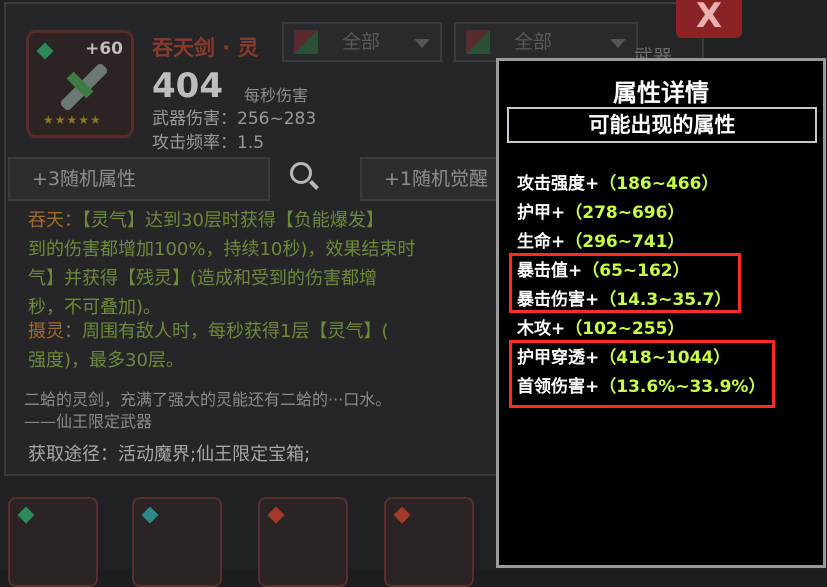  I want to click on attribute-row: 护甲+（278~696）, so click(600, 210).